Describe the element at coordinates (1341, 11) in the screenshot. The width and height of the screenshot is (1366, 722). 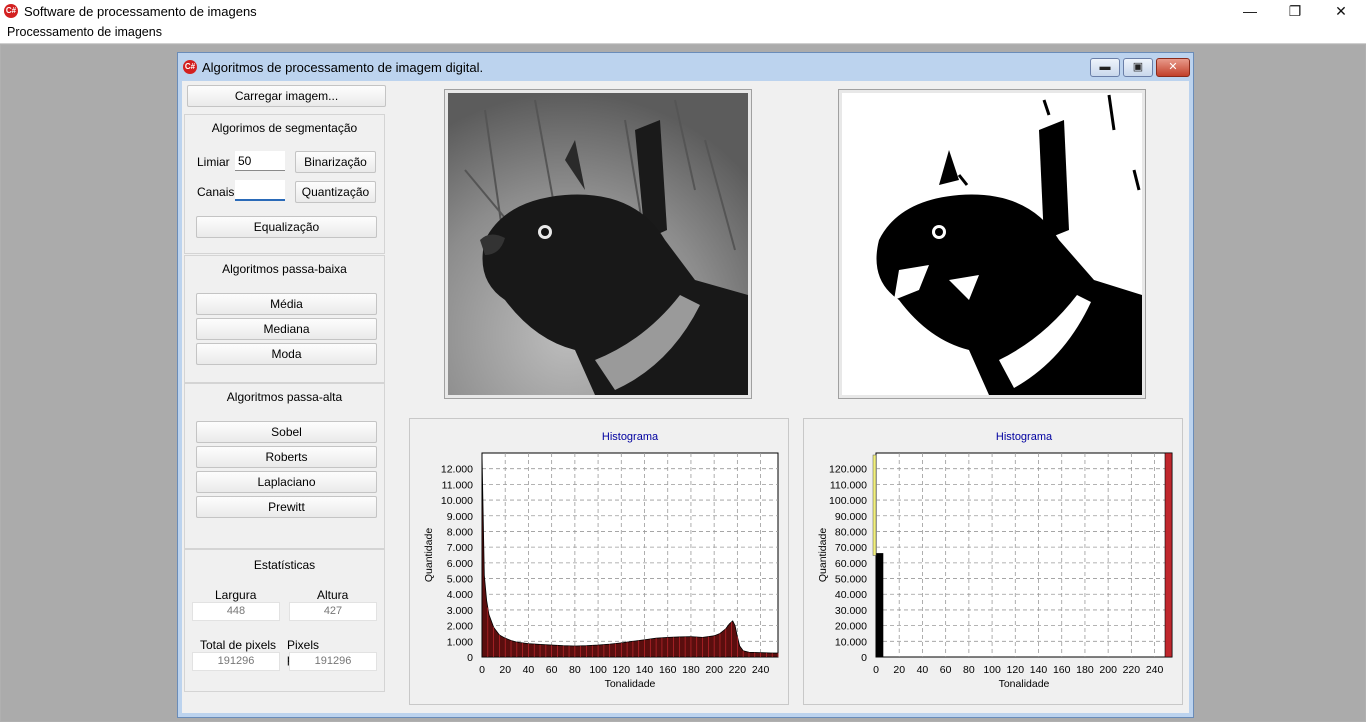
I see `close-button: ✕` at that location.